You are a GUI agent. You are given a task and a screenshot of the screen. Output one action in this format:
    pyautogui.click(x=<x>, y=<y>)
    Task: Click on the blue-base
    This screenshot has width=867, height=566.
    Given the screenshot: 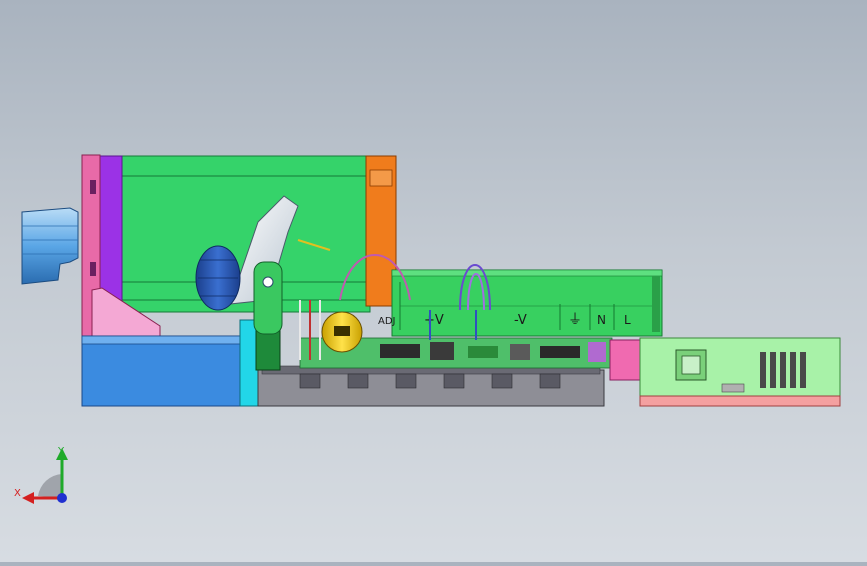 What is the action you would take?
    pyautogui.click(x=162, y=371)
    